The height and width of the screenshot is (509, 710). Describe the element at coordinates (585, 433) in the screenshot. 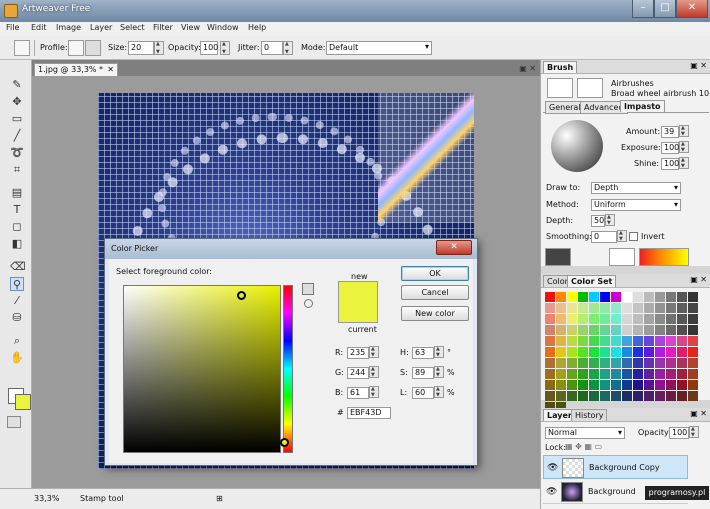

I see `blend-mode-select: Normal` at that location.